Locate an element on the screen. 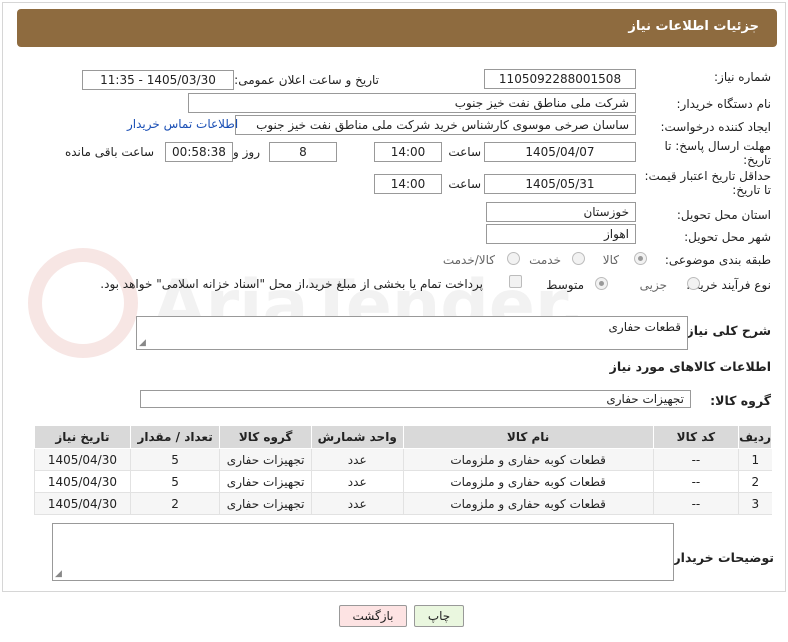 Image resolution: width=788 pixels, height=642 pixels. buyer-notes-label: توضیحات خریدار: is located at coordinates (721, 557).